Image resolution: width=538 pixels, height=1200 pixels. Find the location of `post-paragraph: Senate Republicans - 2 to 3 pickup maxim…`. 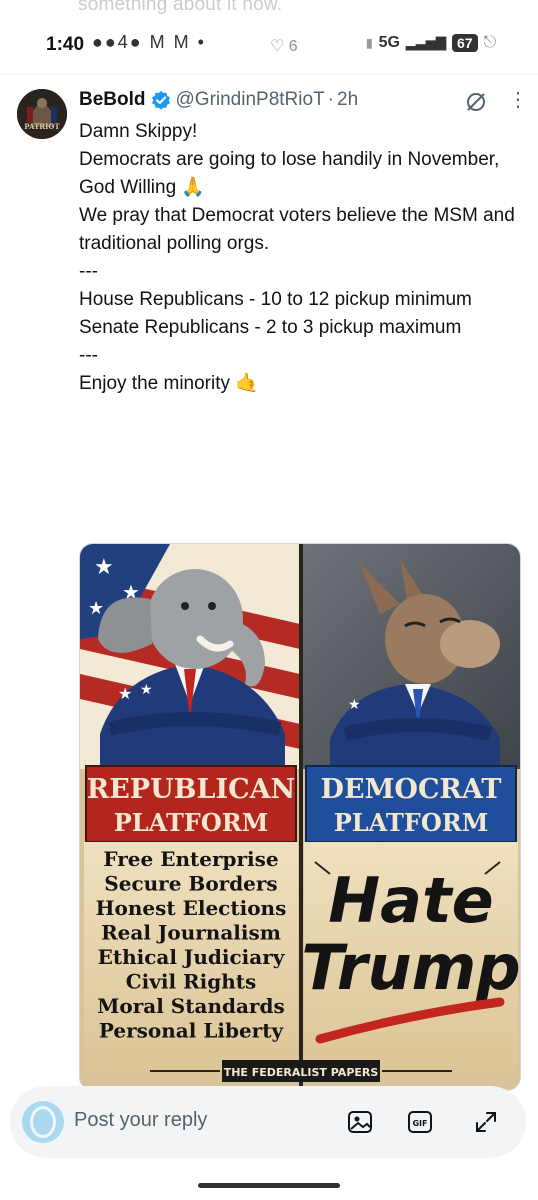

post-paragraph: Senate Republicans - 2 to 3 pickup maxim… is located at coordinates (270, 327).